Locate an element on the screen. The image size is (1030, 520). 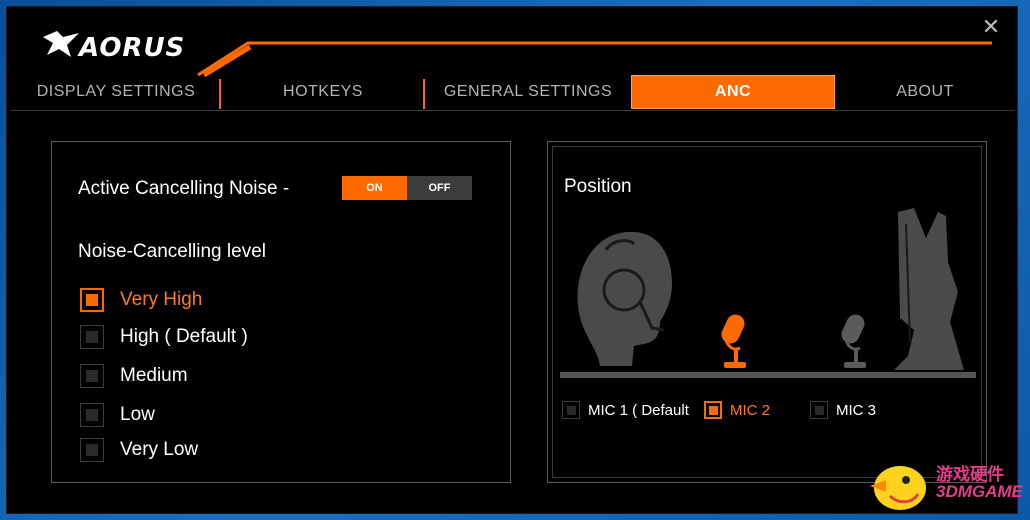
noise-level-title: Noise-Cancelling level is located at coordinates (172, 251).